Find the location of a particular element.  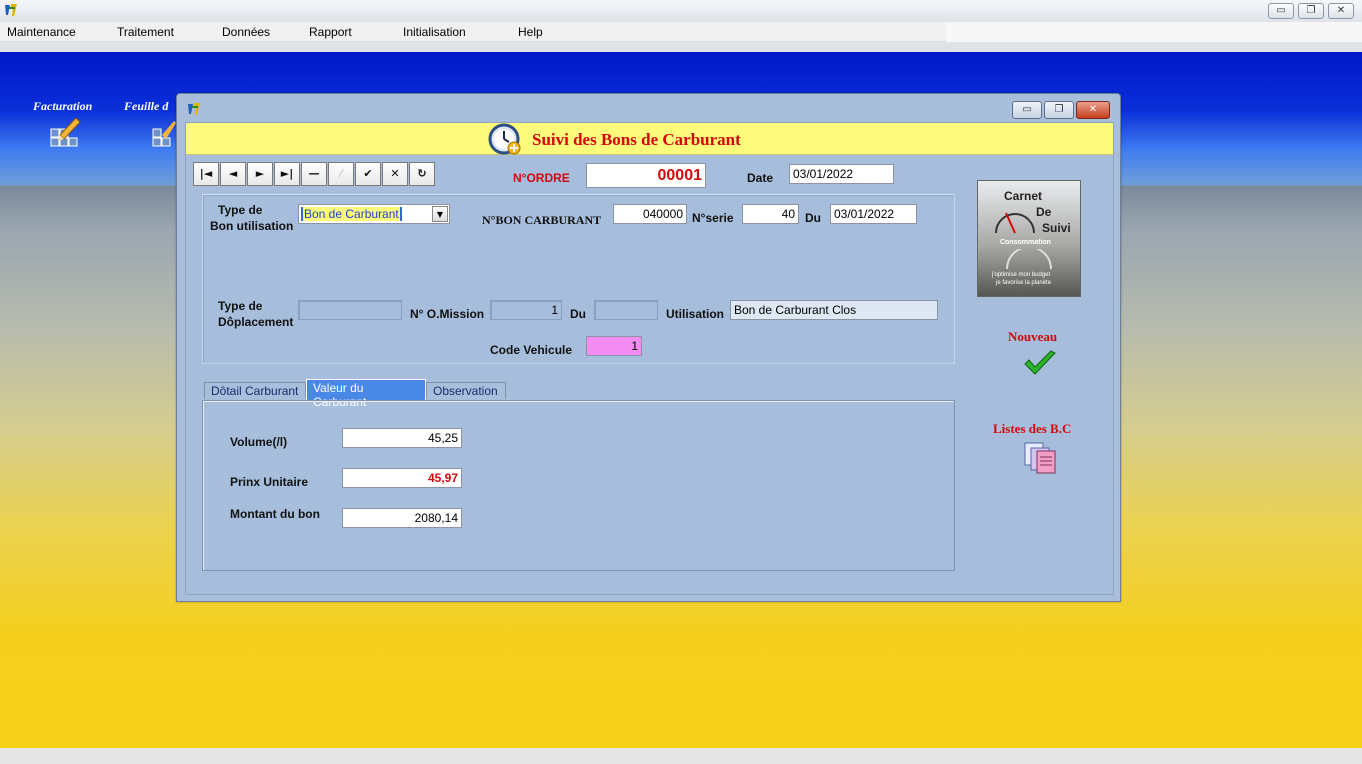

previous-record-button: ◄ is located at coordinates (233, 174).